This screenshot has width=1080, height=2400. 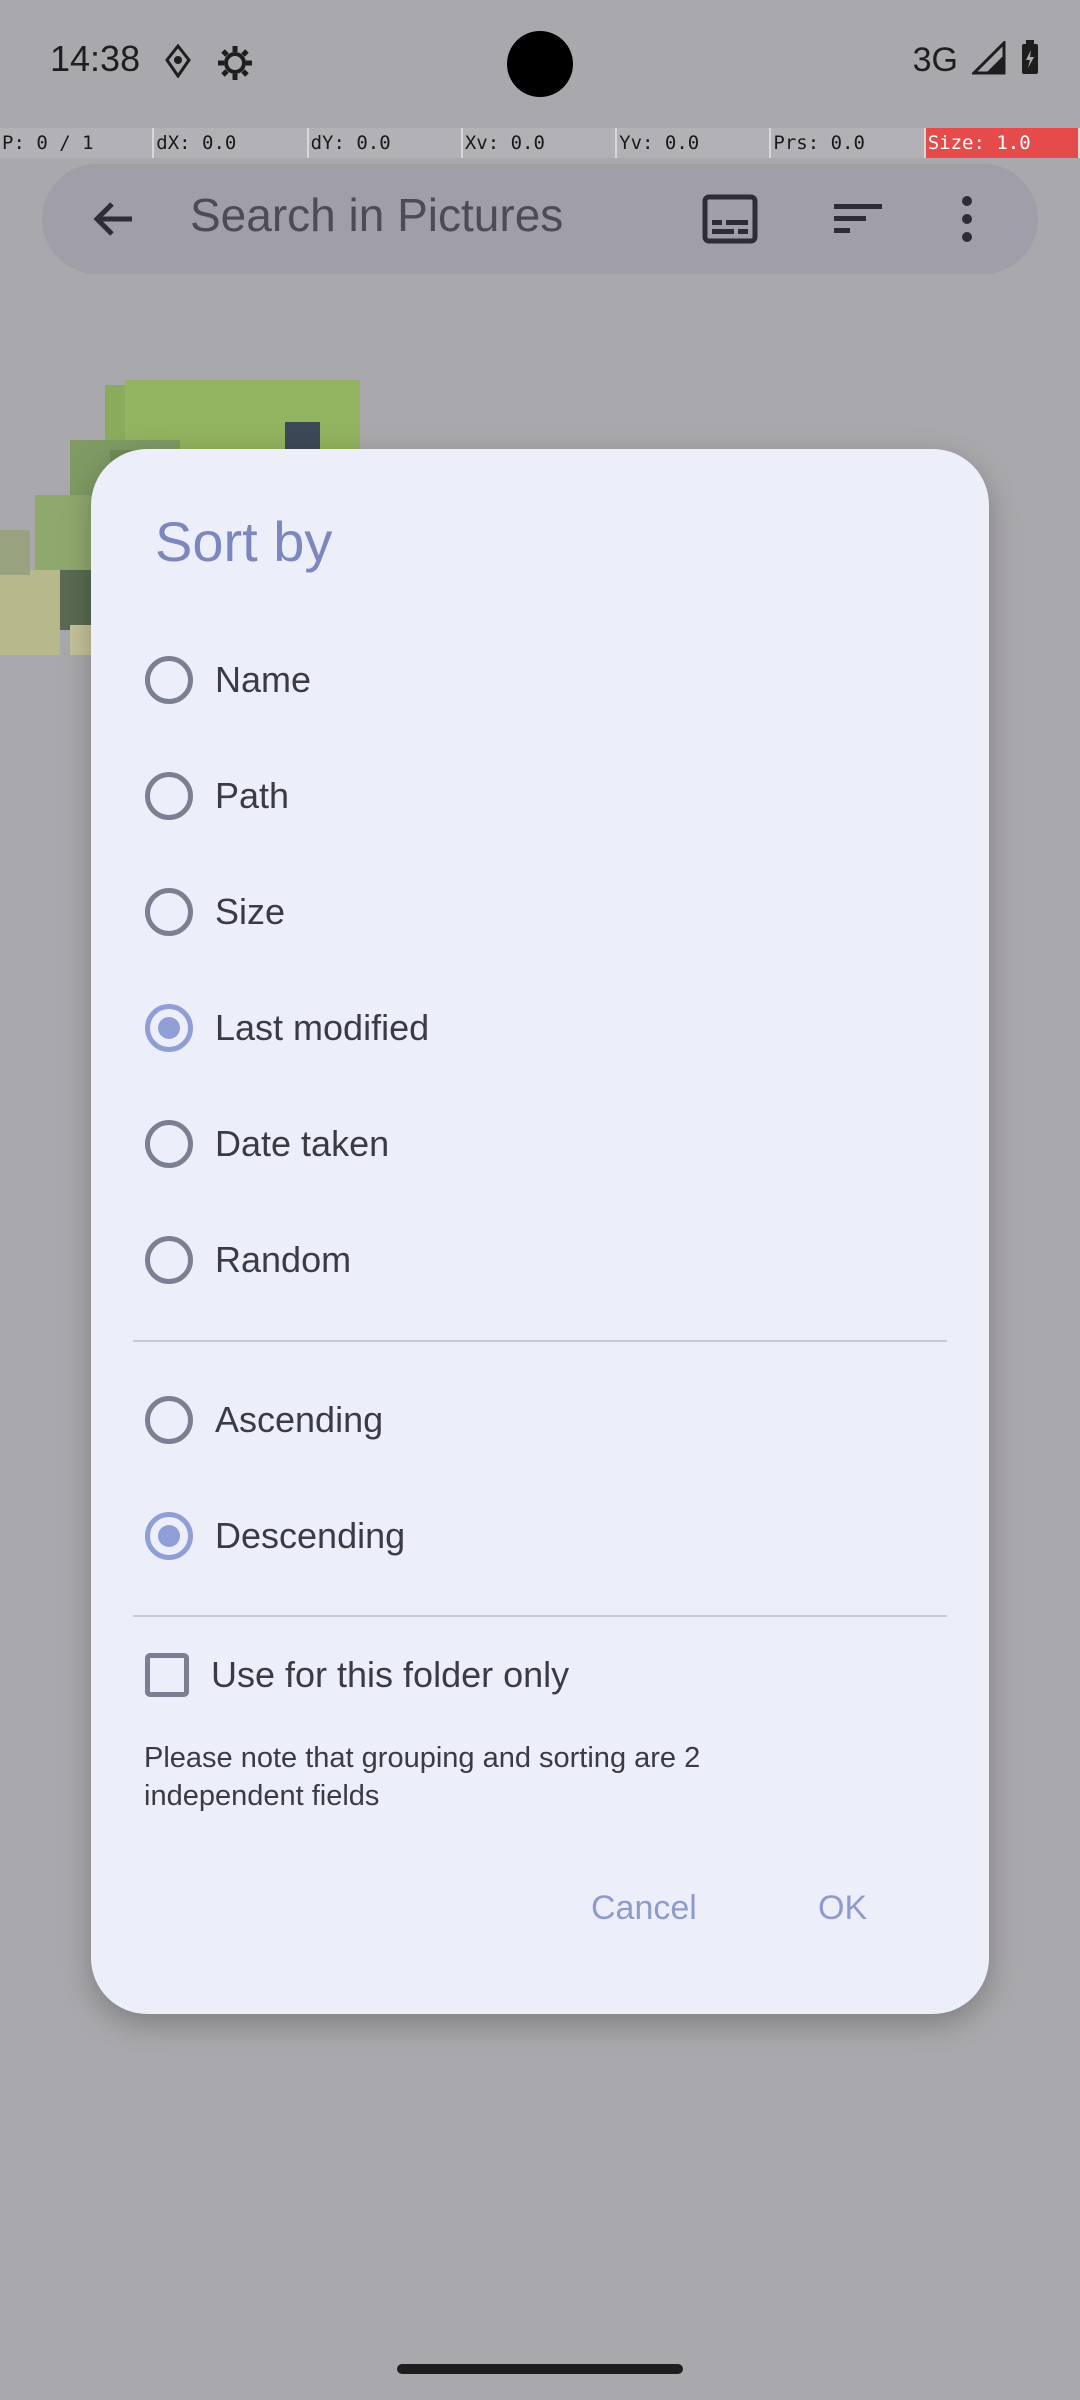 What do you see at coordinates (376, 215) in the screenshot?
I see `search-input: Search in Pictures` at bounding box center [376, 215].